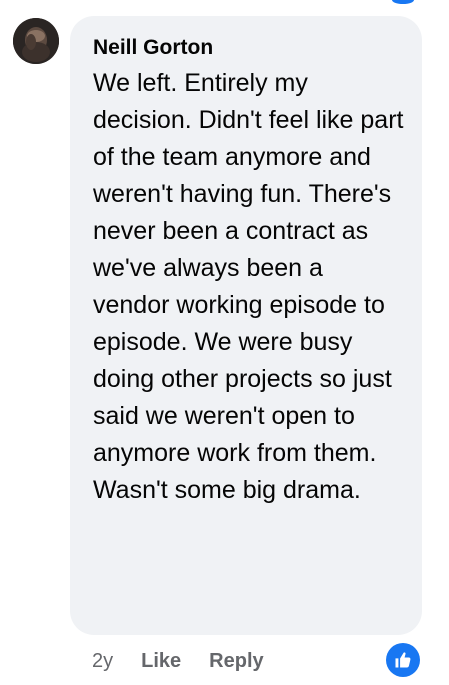 This screenshot has height=685, width=449. Describe the element at coordinates (102, 661) in the screenshot. I see `comment-timestamp: 2y` at that location.